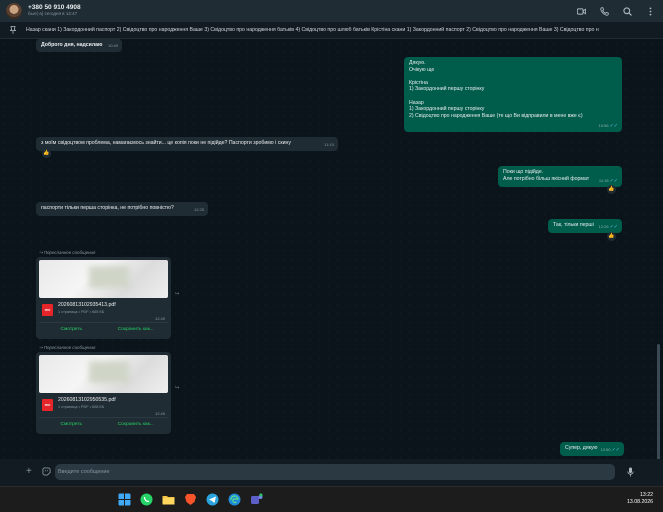  What do you see at coordinates (256, 499) in the screenshot?
I see `teams-icon` at bounding box center [256, 499].